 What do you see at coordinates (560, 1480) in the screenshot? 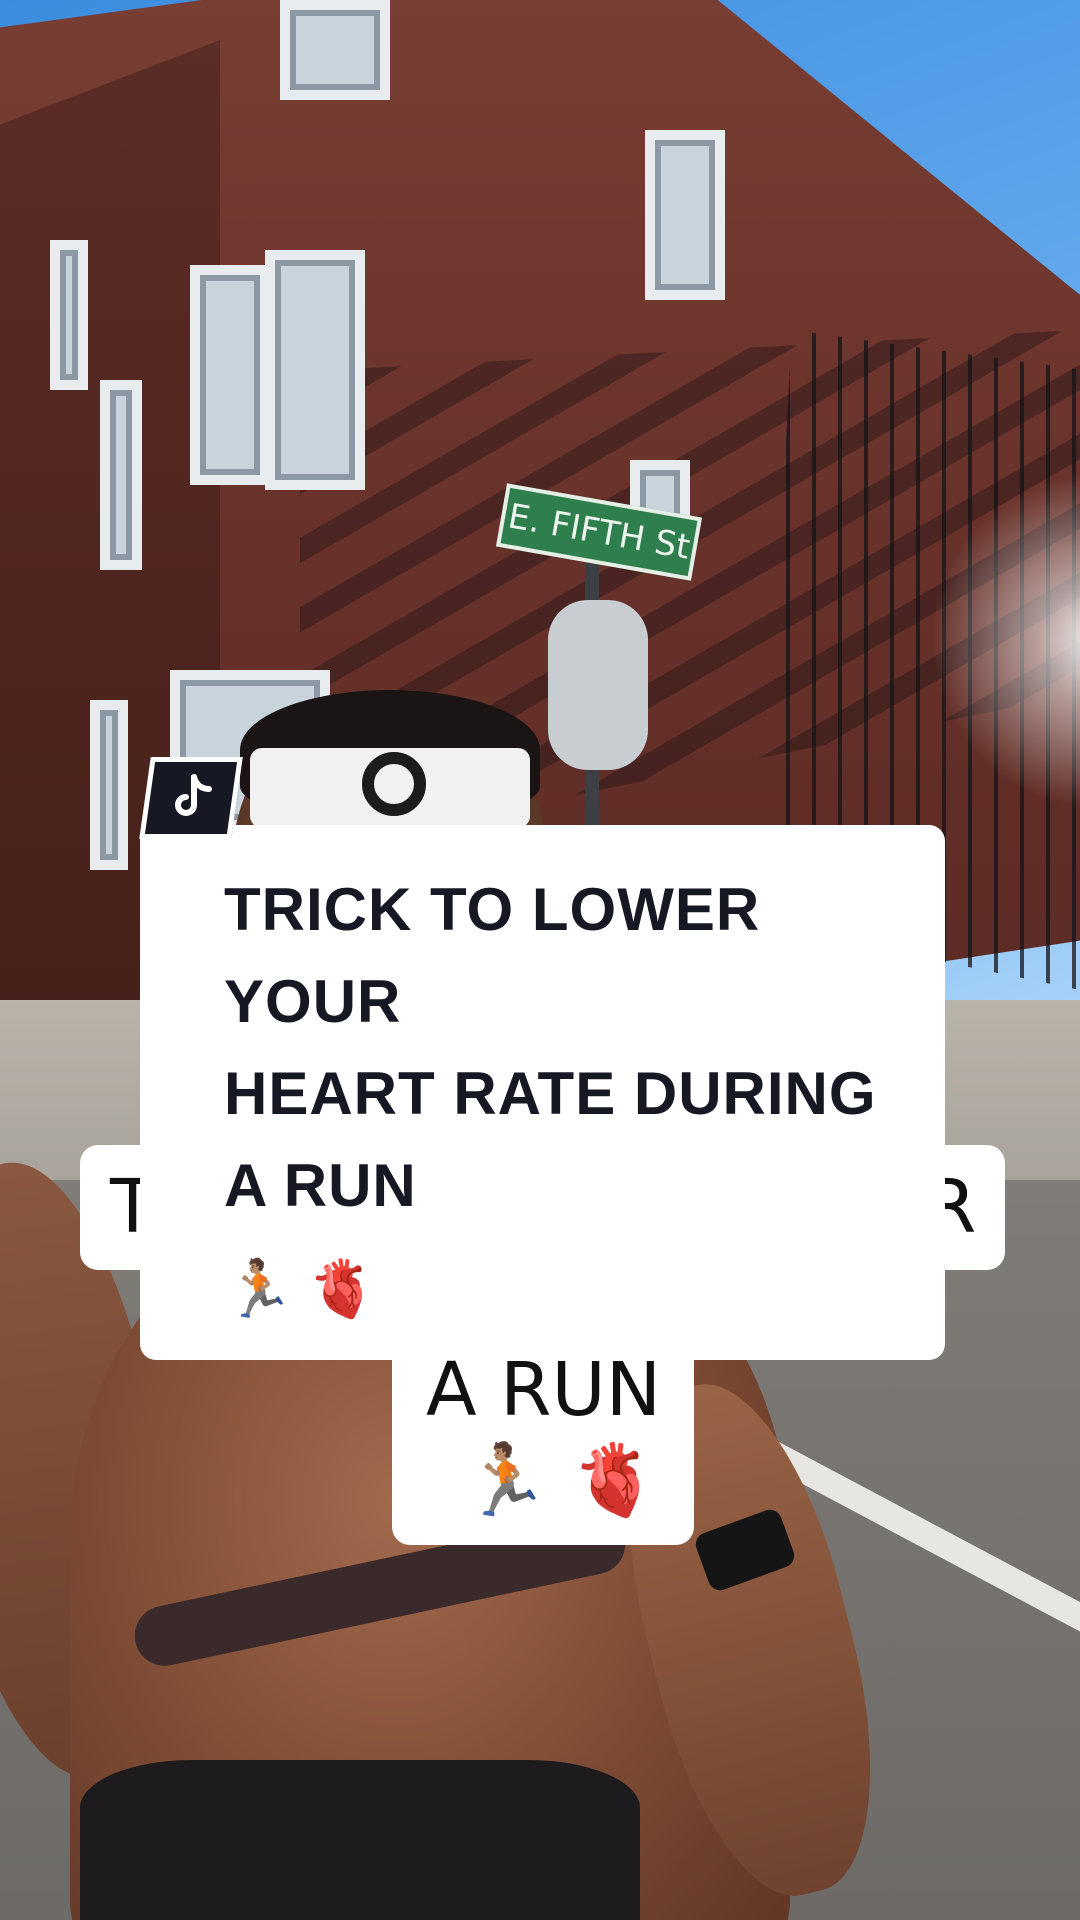
I see `ghost-caption-emoji: 🏃🏽 🫀` at bounding box center [560, 1480].